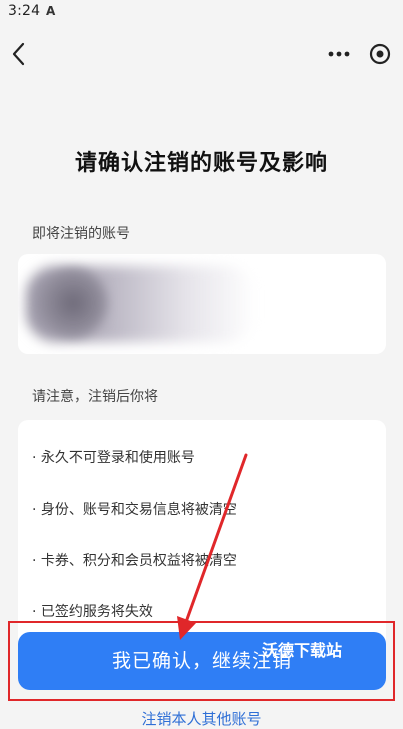 The width and height of the screenshot is (403, 729). I want to click on status-app-icon: A, so click(51, 11).